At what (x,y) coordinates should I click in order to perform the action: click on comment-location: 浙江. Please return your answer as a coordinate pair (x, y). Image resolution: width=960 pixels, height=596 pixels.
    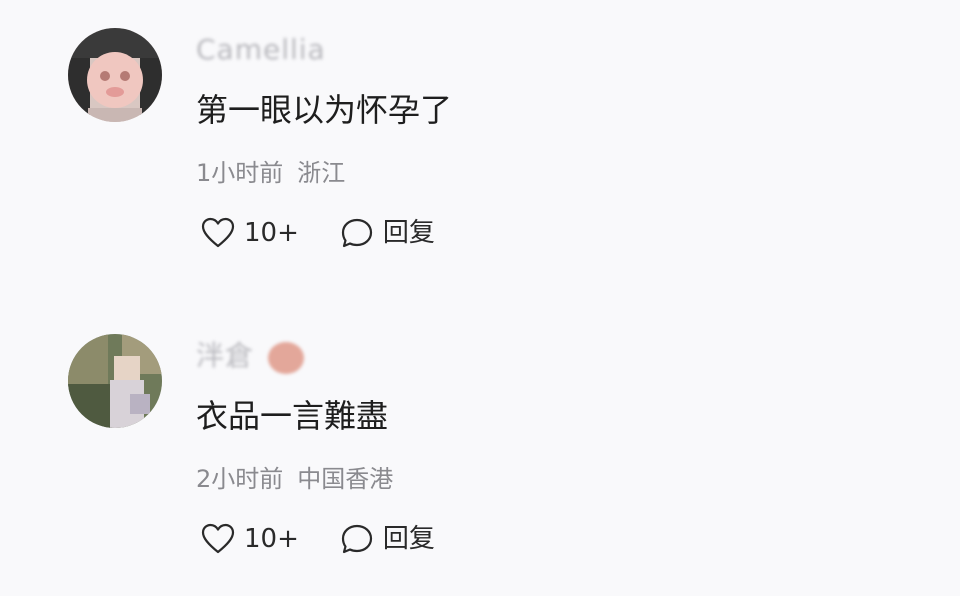
    Looking at the image, I should click on (321, 173).